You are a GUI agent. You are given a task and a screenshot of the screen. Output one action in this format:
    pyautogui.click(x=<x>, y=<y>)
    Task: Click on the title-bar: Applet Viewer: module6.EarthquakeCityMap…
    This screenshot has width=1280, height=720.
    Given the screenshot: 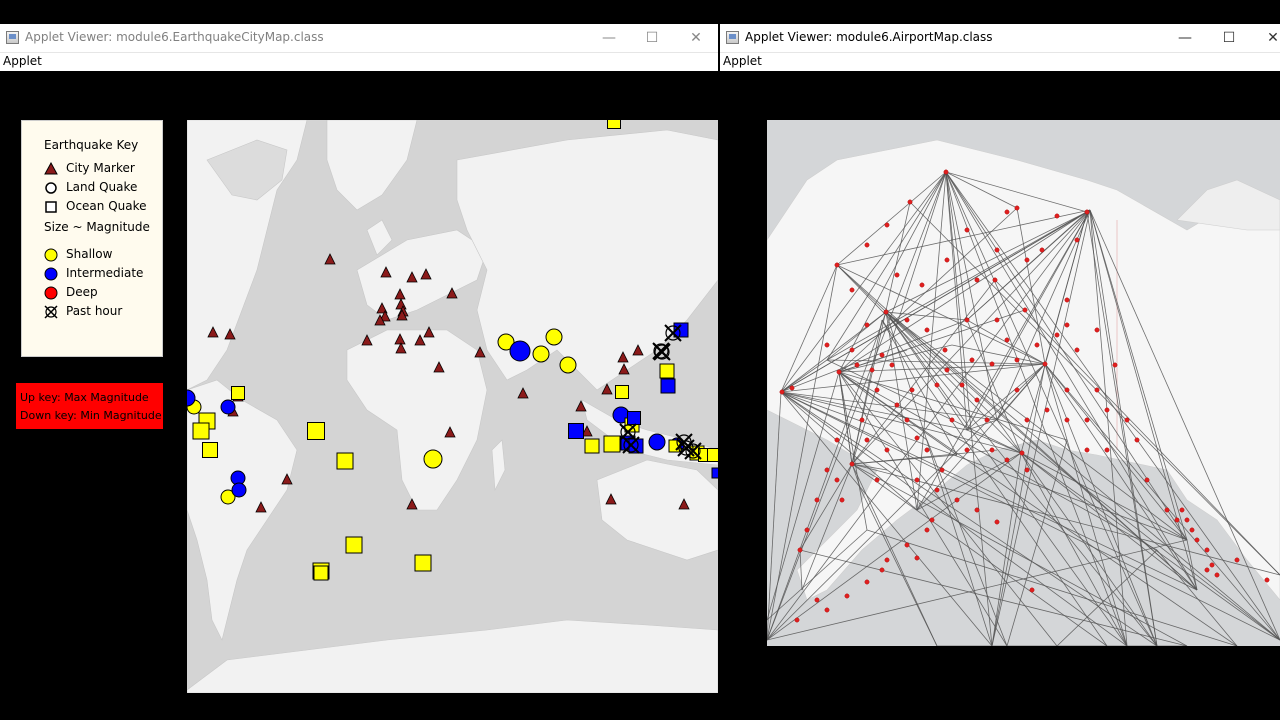 What is the action you would take?
    pyautogui.click(x=359, y=38)
    